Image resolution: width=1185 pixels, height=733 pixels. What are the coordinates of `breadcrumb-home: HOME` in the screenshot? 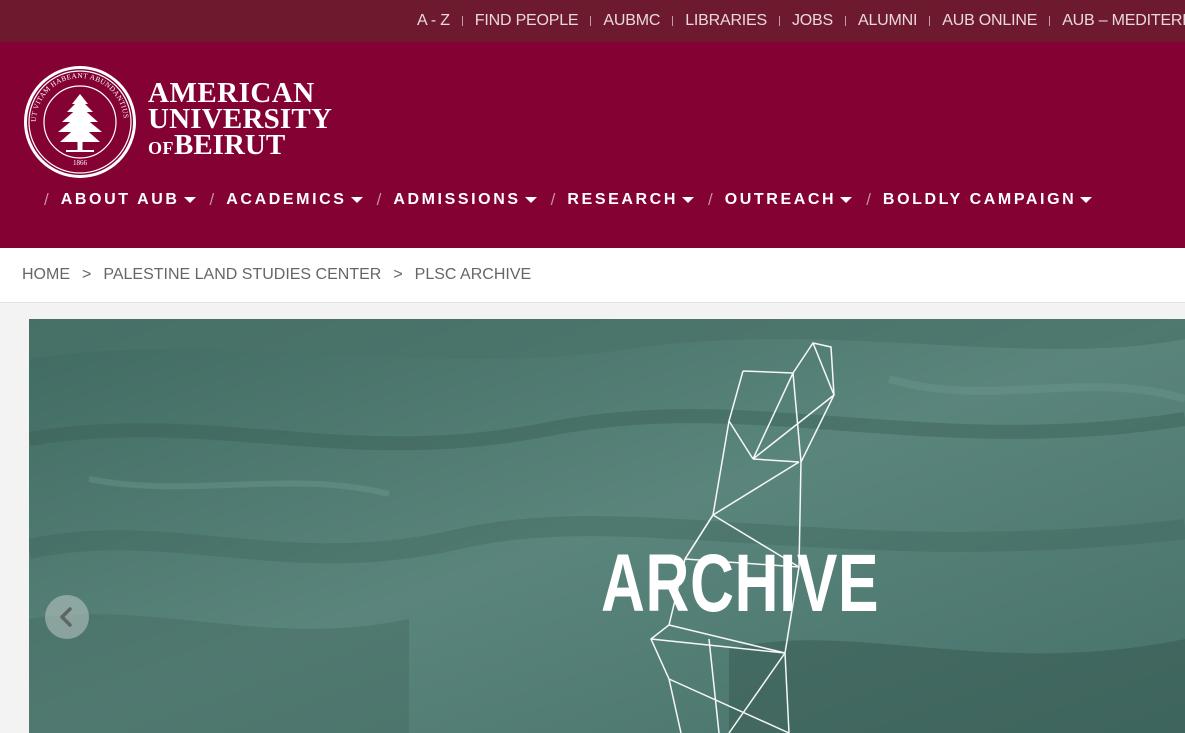 It's located at (46, 275).